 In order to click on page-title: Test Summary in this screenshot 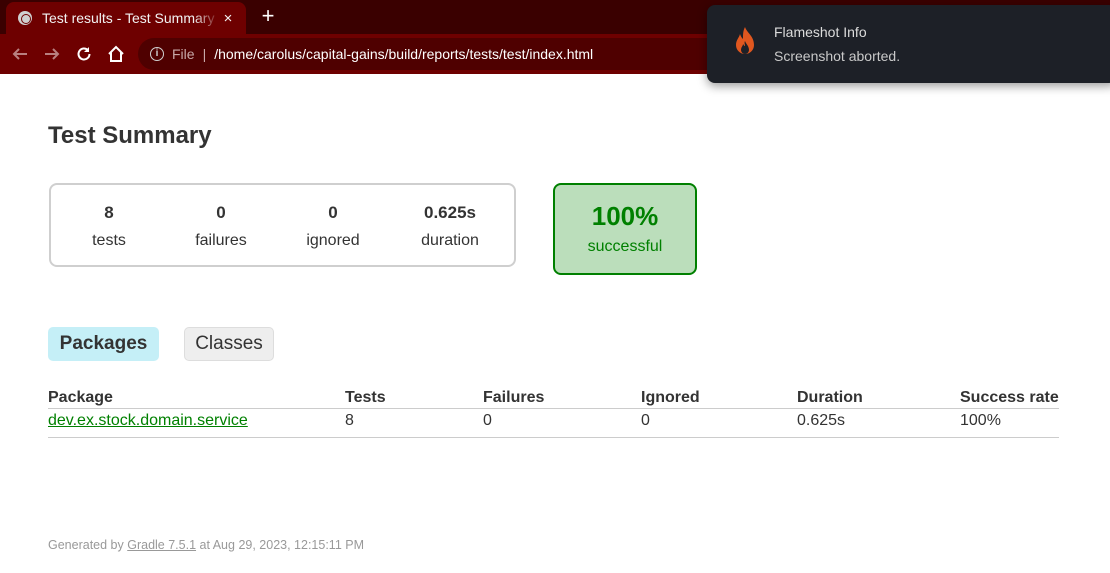, I will do `click(130, 135)`.